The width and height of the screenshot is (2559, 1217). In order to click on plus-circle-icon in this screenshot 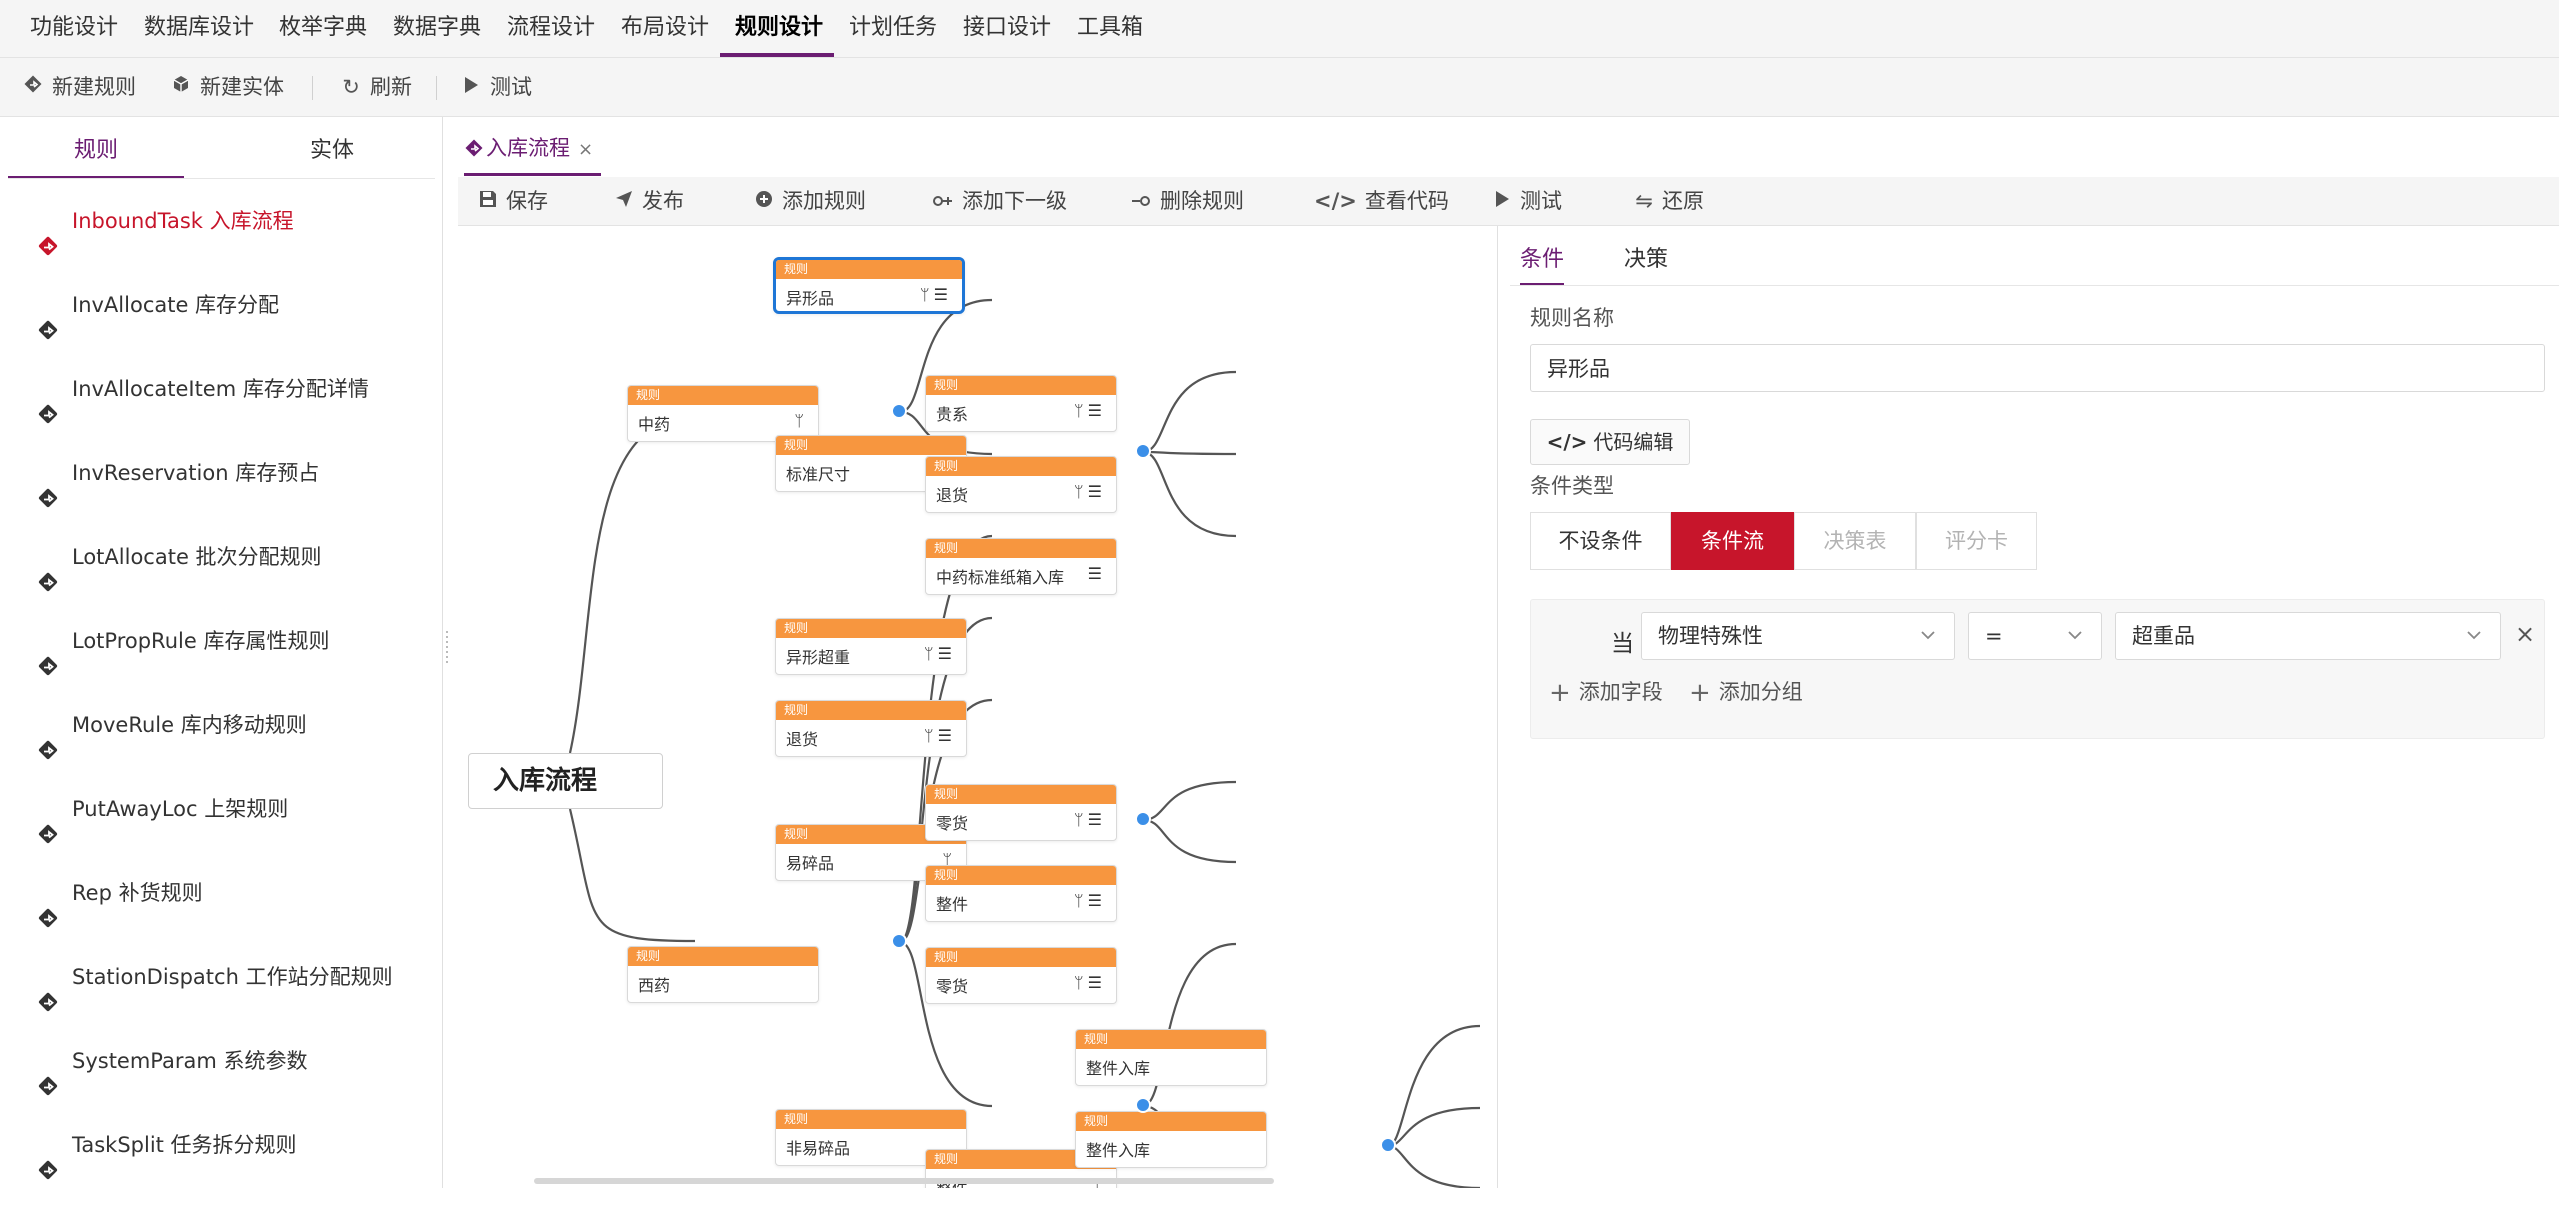, I will do `click(764, 201)`.